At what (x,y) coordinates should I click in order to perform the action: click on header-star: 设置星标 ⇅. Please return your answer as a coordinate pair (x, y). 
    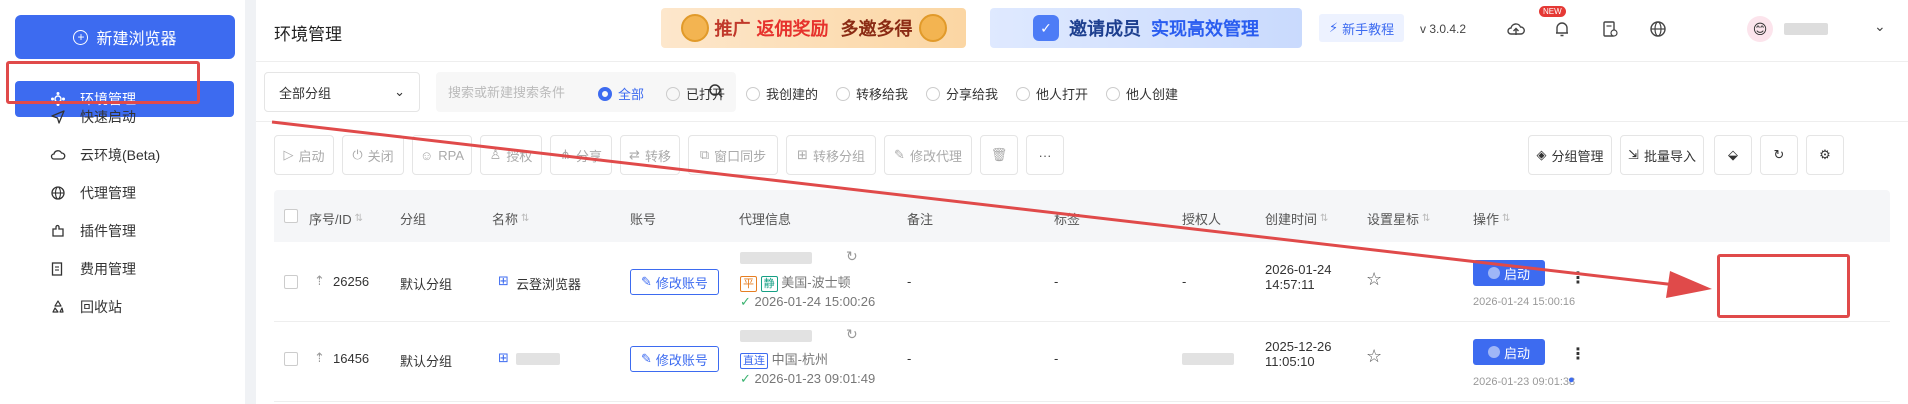
    Looking at the image, I should click on (1398, 218).